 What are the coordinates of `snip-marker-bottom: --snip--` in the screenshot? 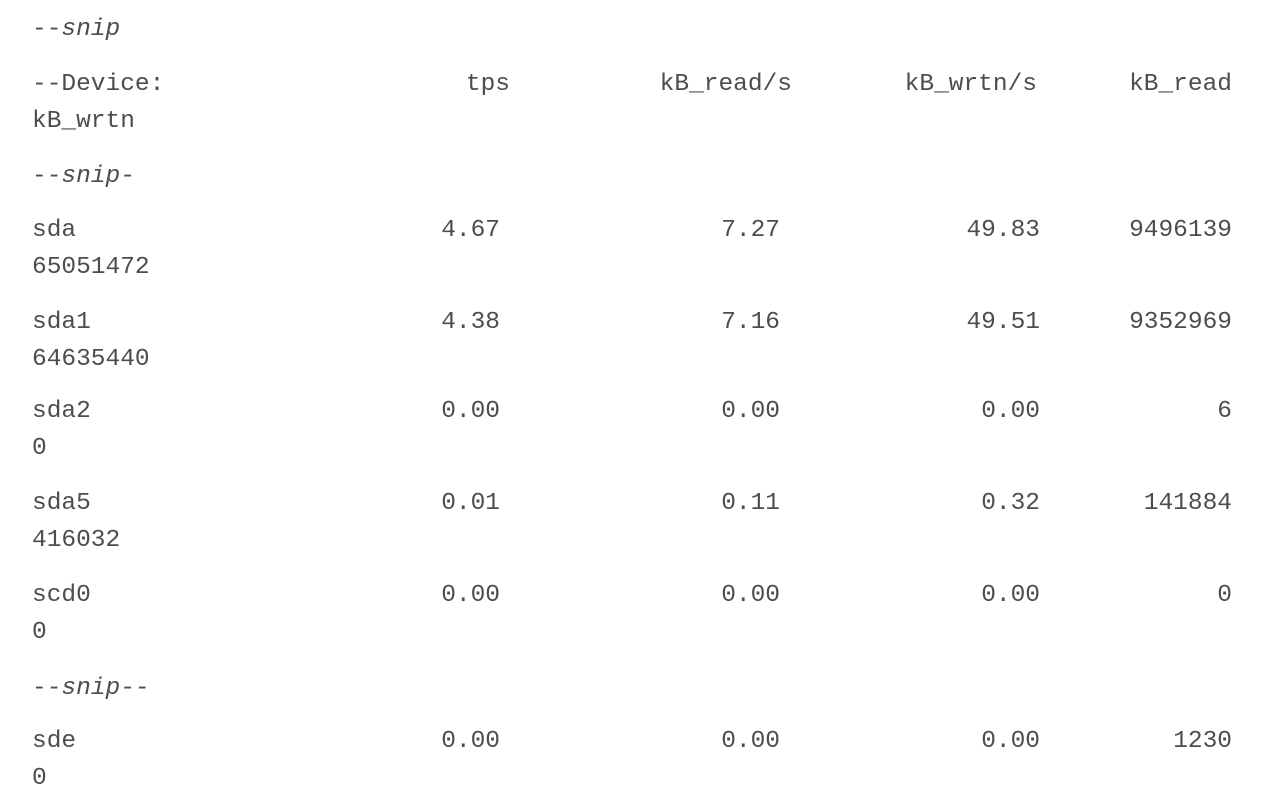 It's located at (91, 689).